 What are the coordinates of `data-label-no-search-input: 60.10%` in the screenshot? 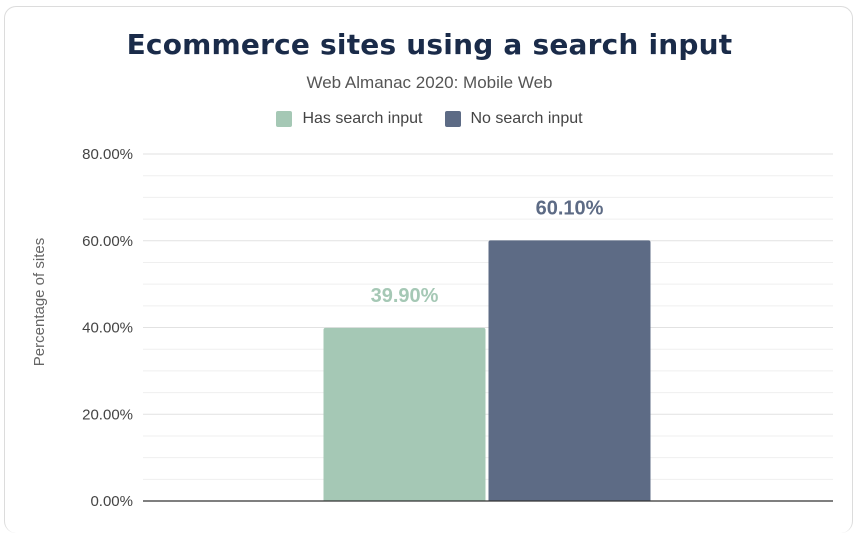 It's located at (570, 208).